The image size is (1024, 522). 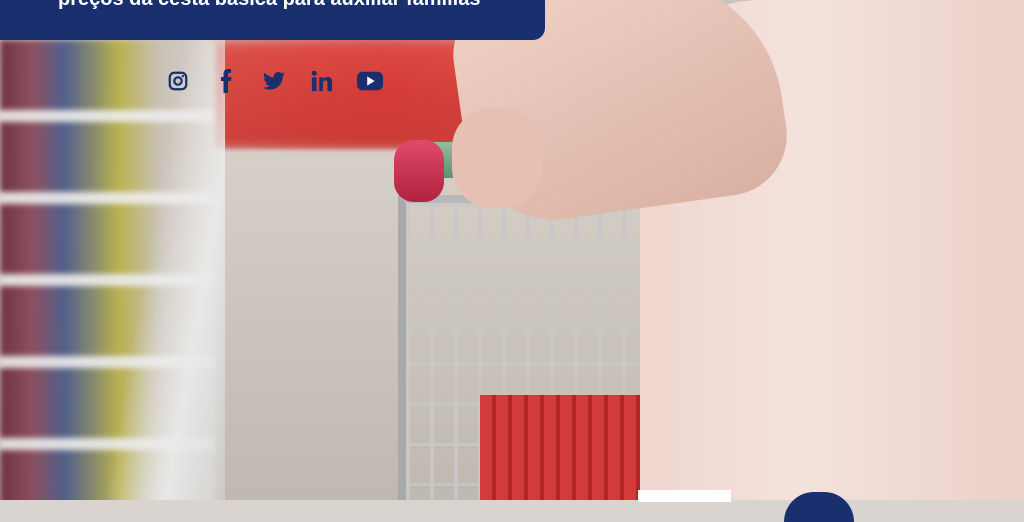 I want to click on twitter-icon, so click(x=274, y=81).